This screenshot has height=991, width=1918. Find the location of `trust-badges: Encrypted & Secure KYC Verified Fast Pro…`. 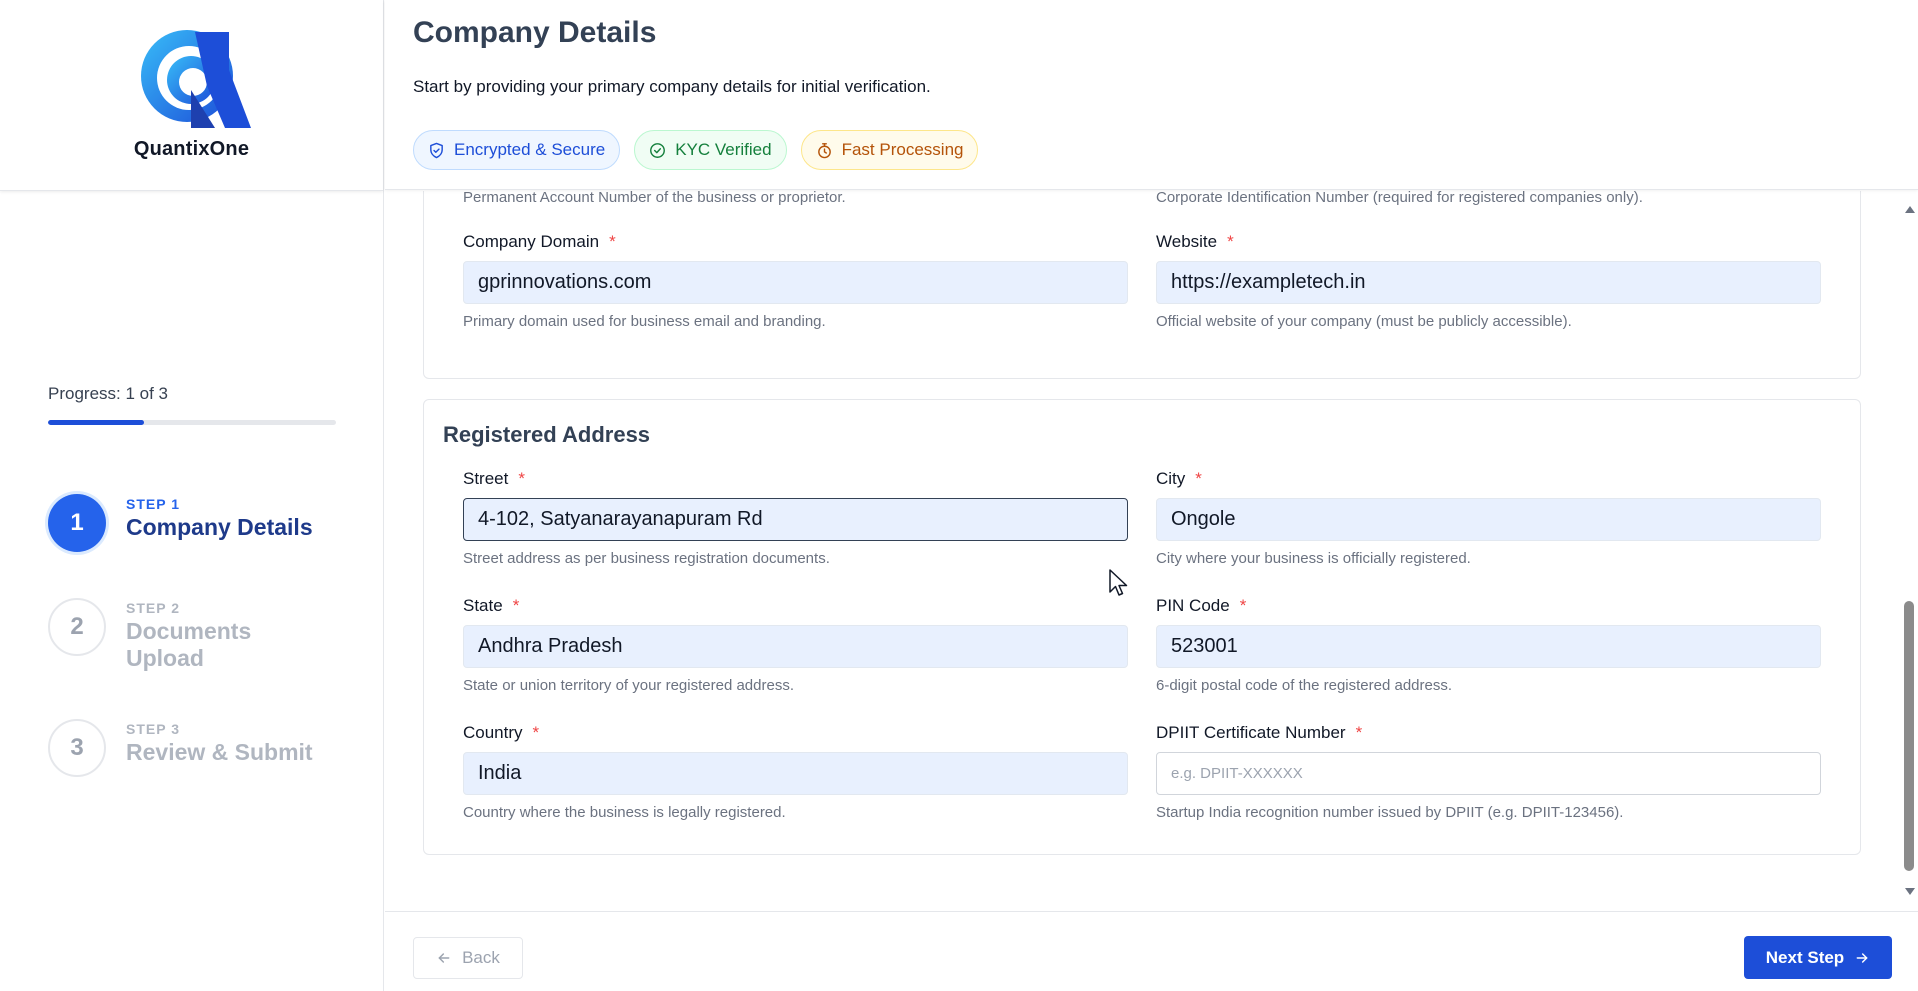

trust-badges: Encrypted & Secure KYC Verified Fast Pro… is located at coordinates (696, 150).